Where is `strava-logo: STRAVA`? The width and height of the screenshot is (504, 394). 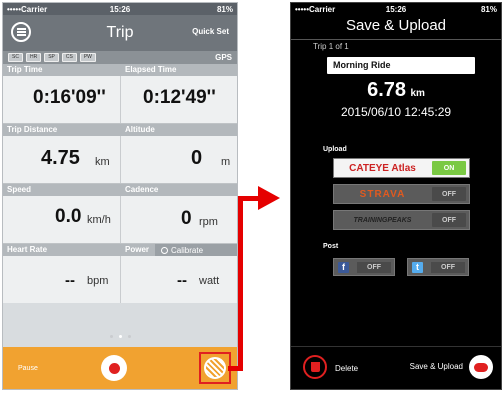
strava-logo: STRAVA is located at coordinates (382, 194).